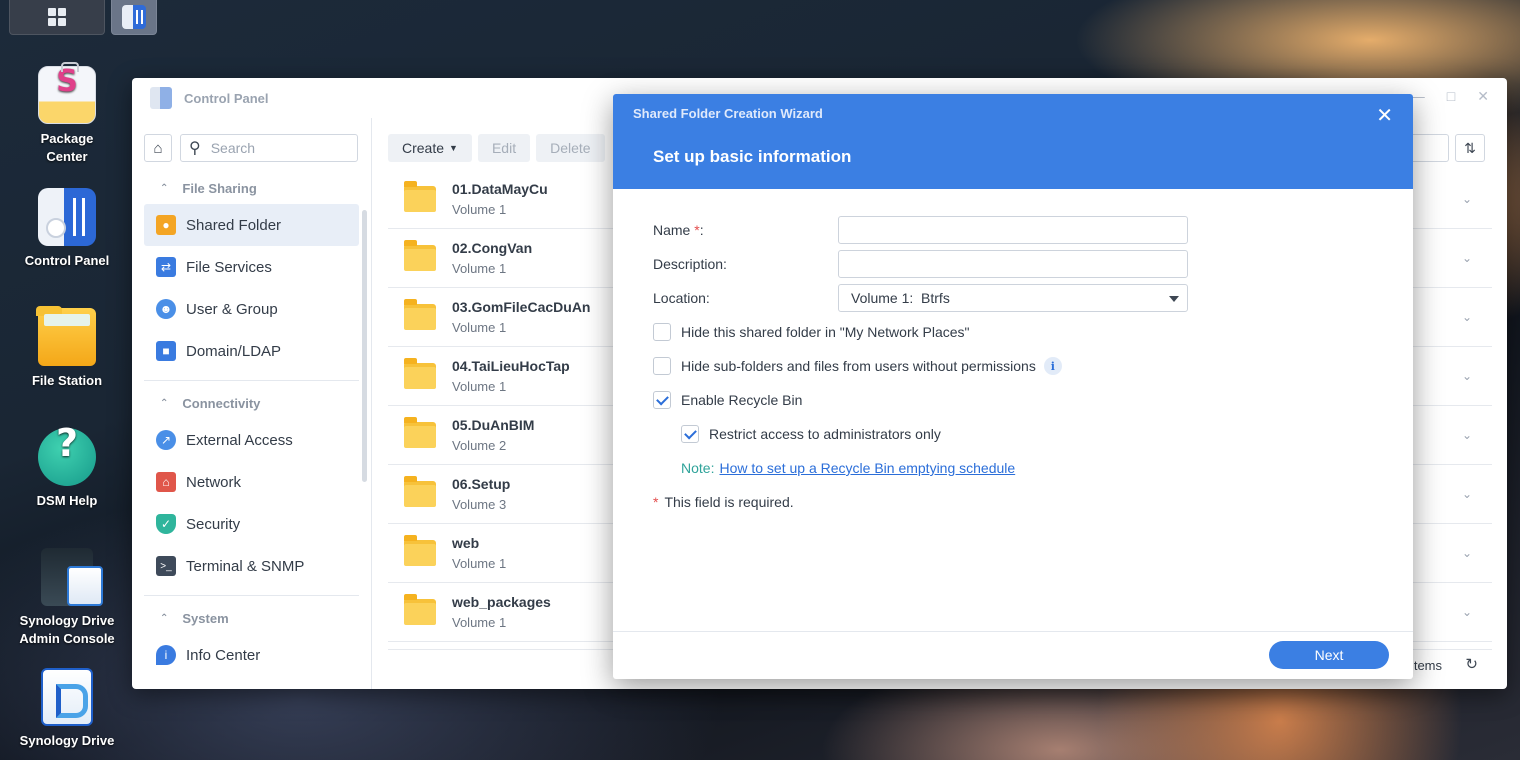 This screenshot has height=760, width=1520. What do you see at coordinates (205, 618) in the screenshot?
I see `sidebar-section-label: System` at bounding box center [205, 618].